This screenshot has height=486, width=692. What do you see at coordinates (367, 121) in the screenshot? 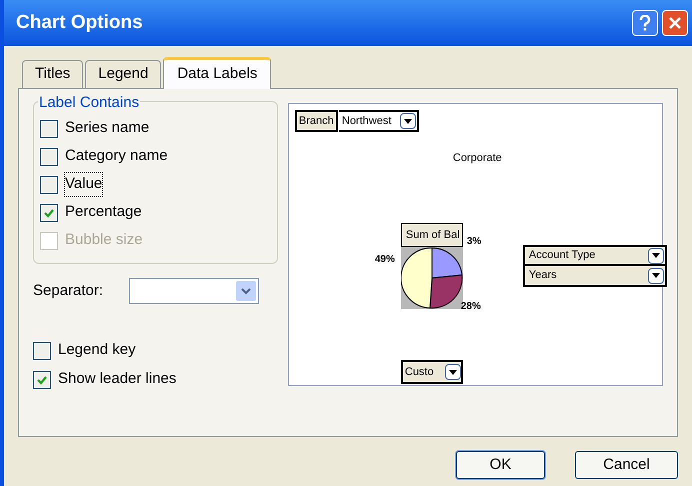
I see `dropdown-value: Northwest` at bounding box center [367, 121].